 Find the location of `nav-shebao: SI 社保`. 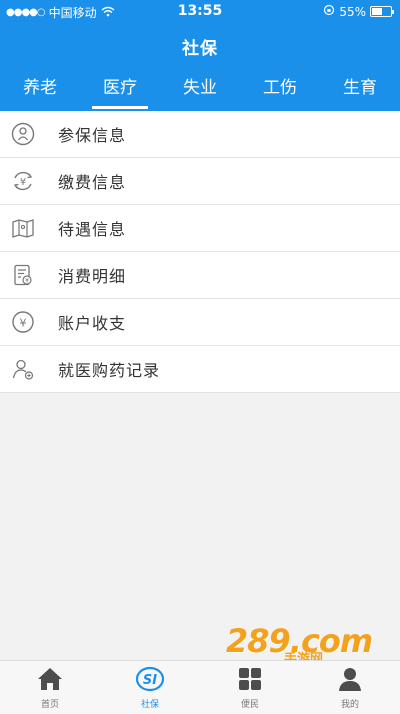

nav-shebao: SI 社保 is located at coordinates (150, 687).